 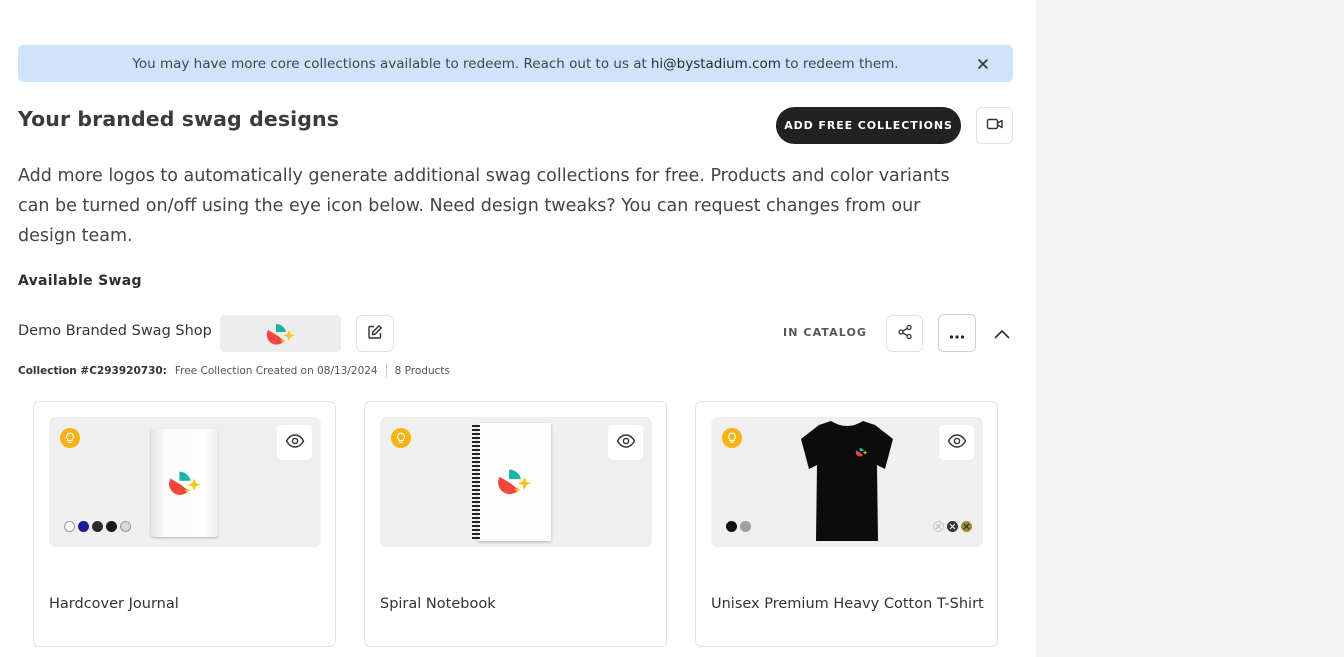 I want to click on product-card: Unisex Premium Heavy Cotton T-Shirt, so click(x=846, y=524).